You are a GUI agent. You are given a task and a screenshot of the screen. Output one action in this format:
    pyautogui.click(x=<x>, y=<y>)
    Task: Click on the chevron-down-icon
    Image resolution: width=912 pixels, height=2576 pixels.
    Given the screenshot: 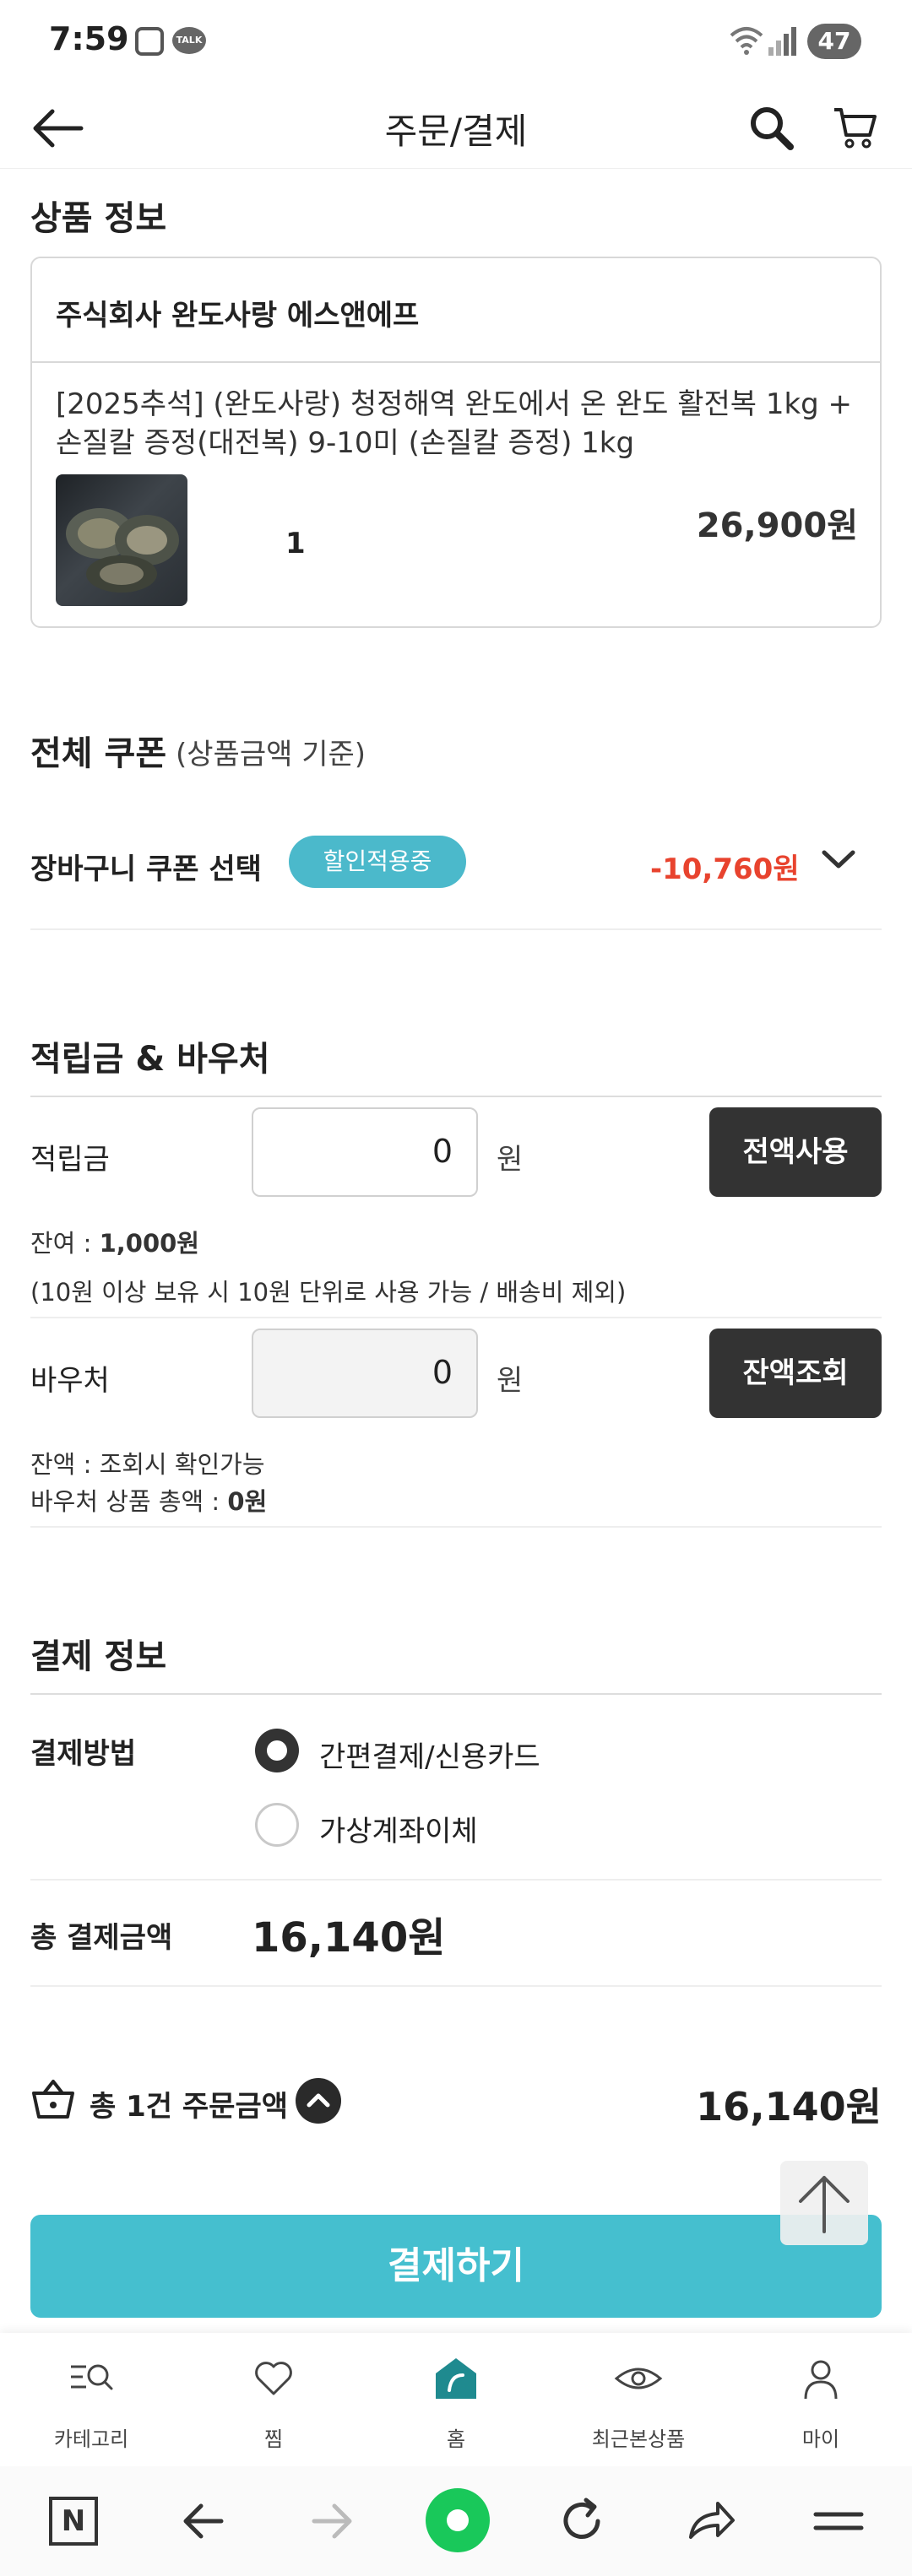 What is the action you would take?
    pyautogui.click(x=838, y=860)
    